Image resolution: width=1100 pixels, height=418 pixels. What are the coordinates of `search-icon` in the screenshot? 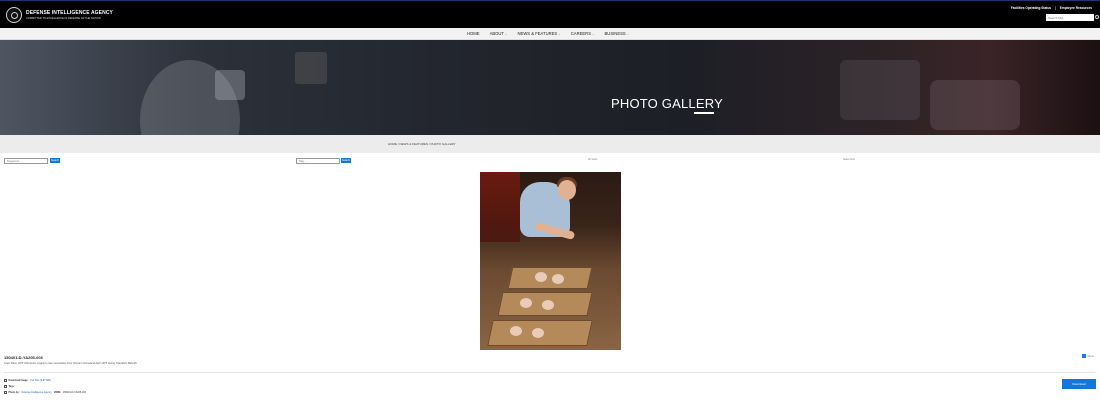 It's located at (1097, 17).